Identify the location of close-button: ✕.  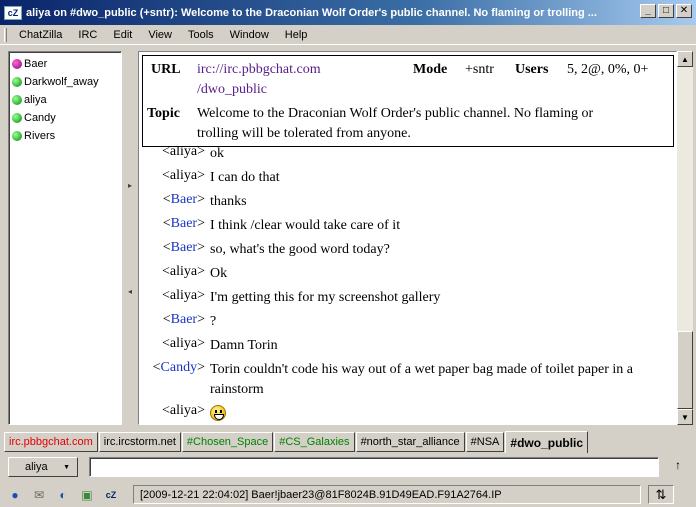
(684, 11).